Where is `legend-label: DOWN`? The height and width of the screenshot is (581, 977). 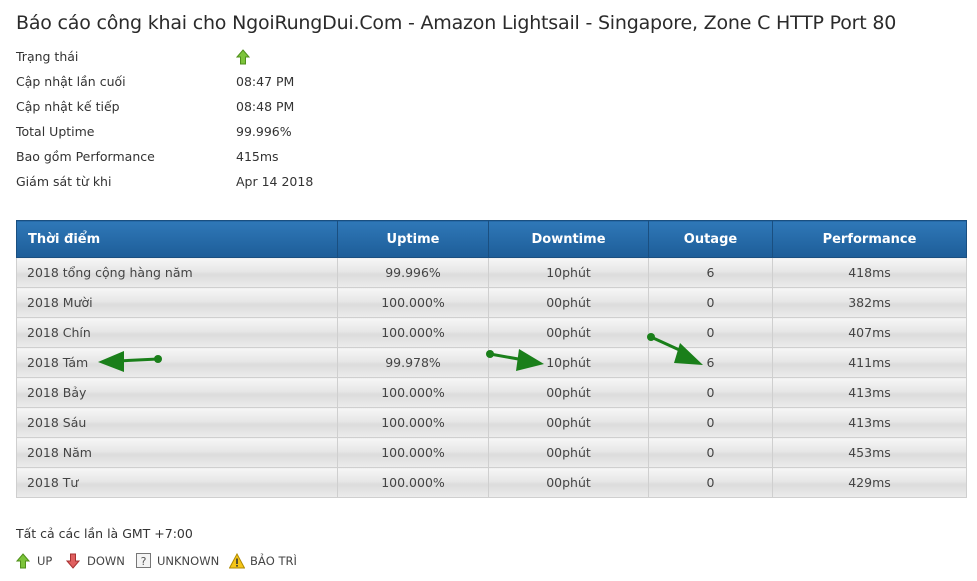
legend-label: DOWN is located at coordinates (106, 561).